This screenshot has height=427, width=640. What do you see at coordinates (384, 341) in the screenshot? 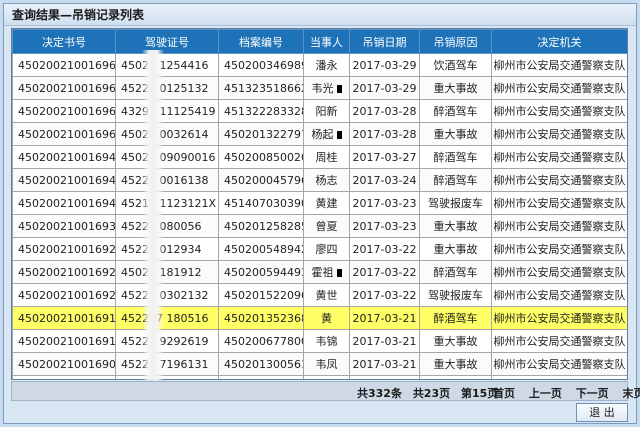
I see `cell-revocation-date-text: 2017-03-21` at bounding box center [384, 341].